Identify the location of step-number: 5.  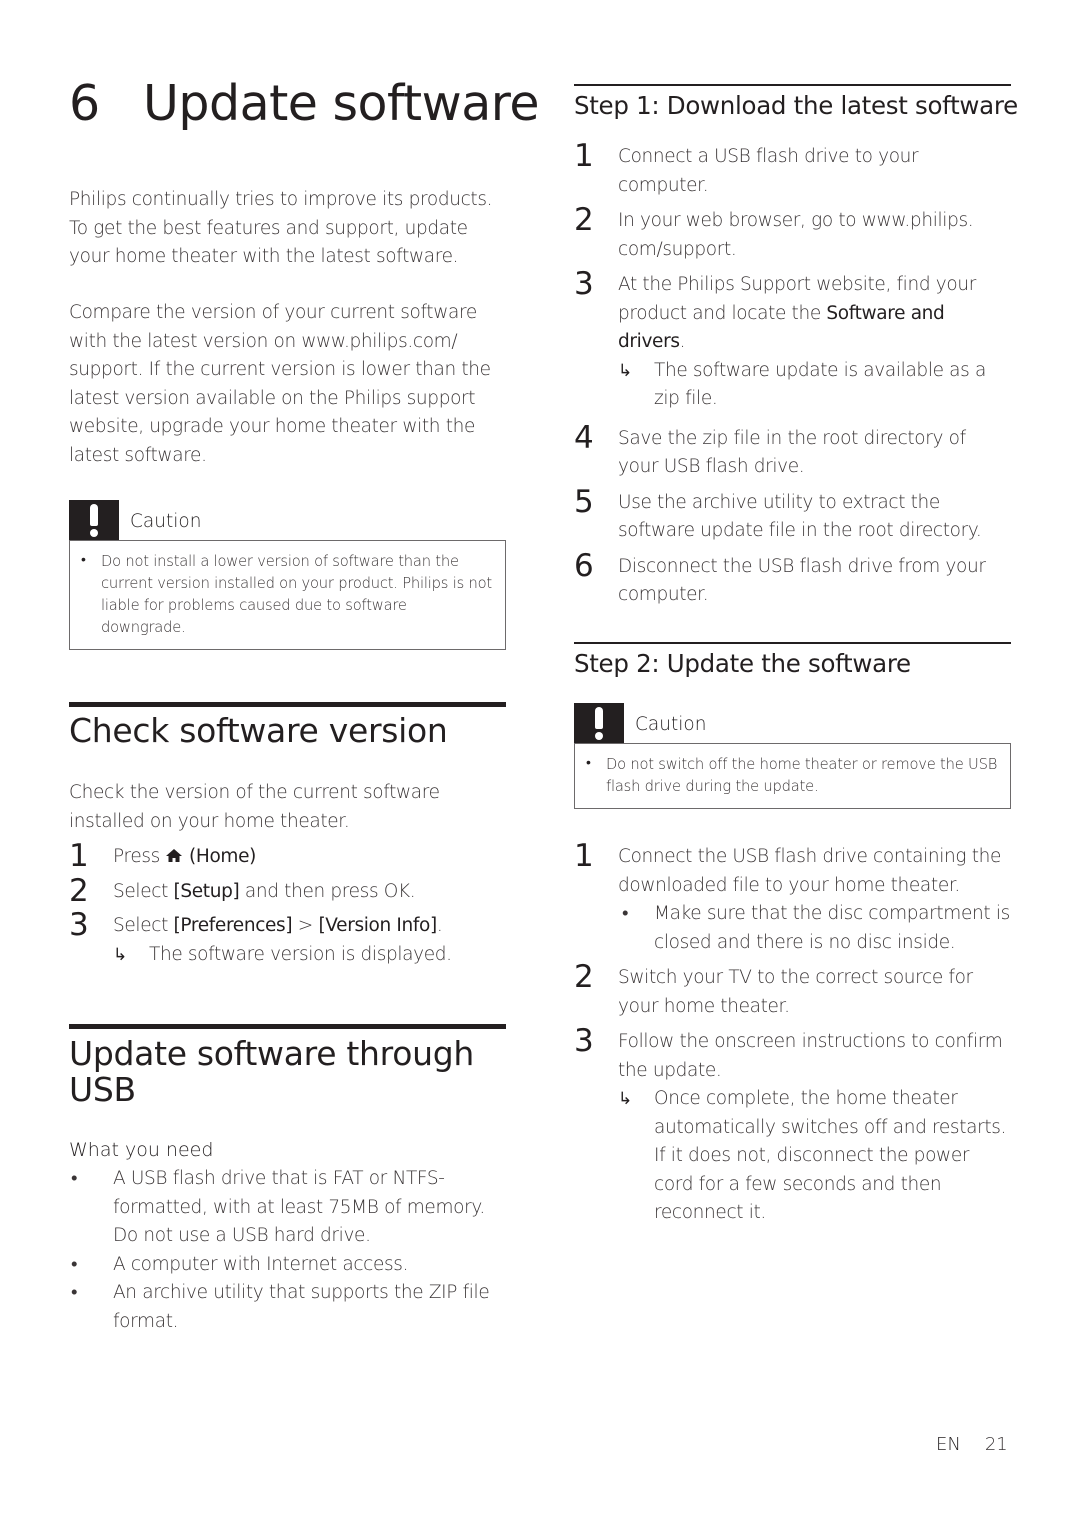
(584, 501).